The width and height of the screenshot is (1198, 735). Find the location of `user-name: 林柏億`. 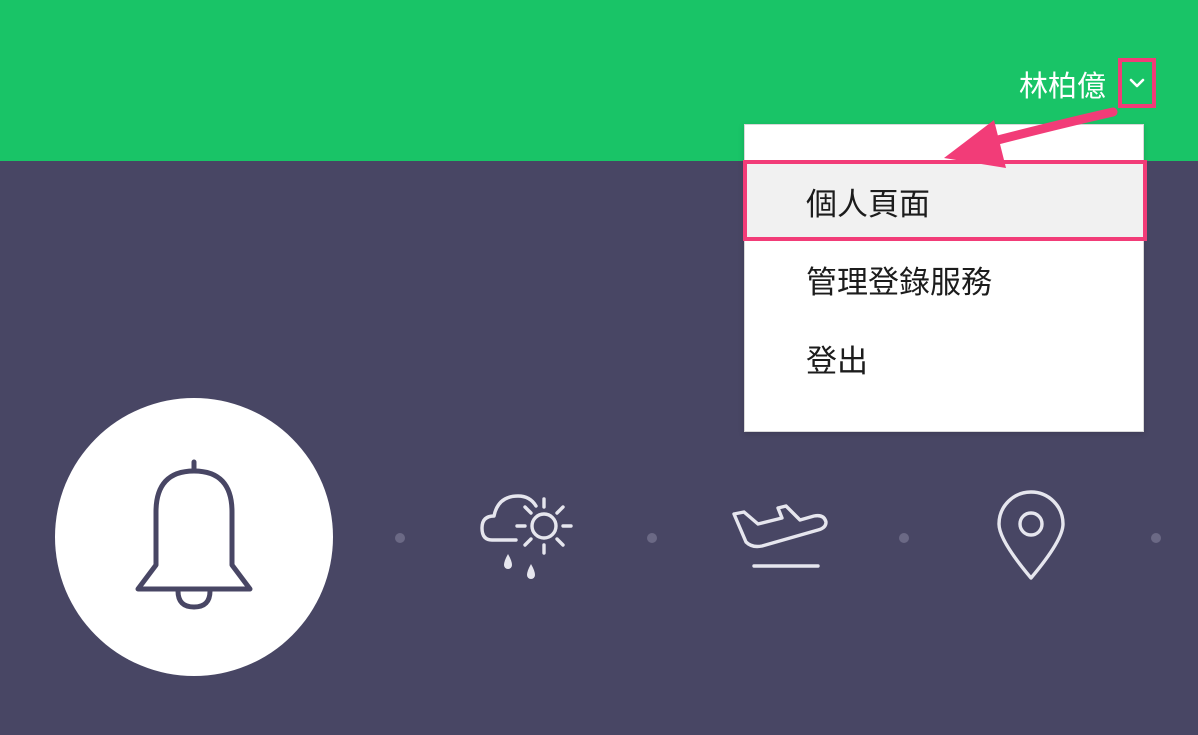

user-name: 林柏億 is located at coordinates (1062, 86).